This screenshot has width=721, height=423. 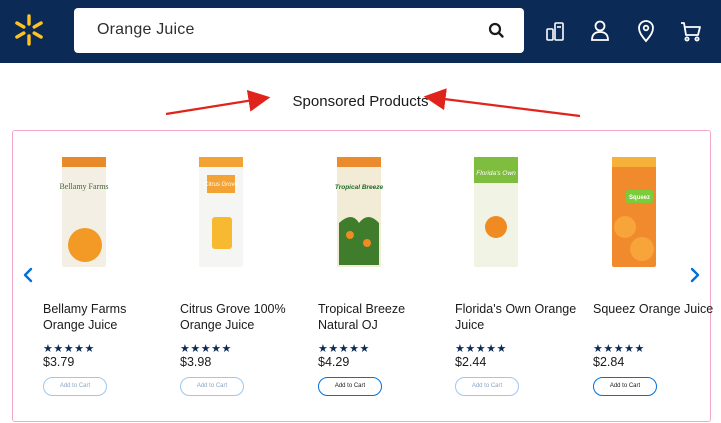 What do you see at coordinates (83, 186) in the screenshot?
I see `carton-brand: Bellamy Farms` at bounding box center [83, 186].